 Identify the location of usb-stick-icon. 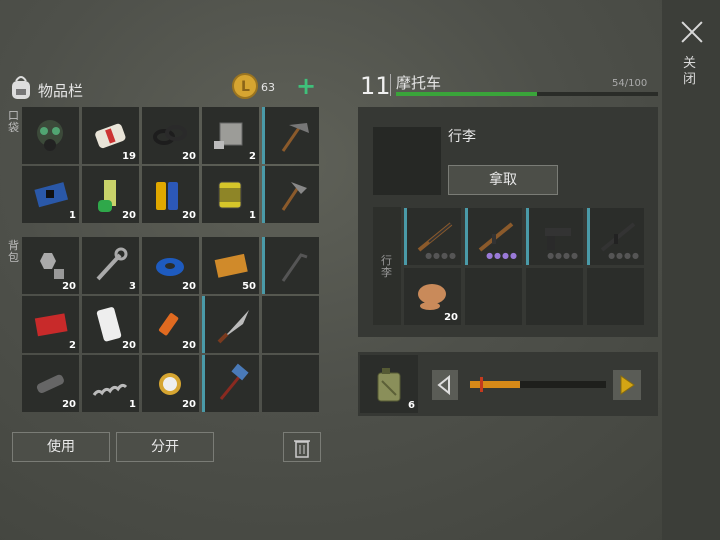
(168, 324).